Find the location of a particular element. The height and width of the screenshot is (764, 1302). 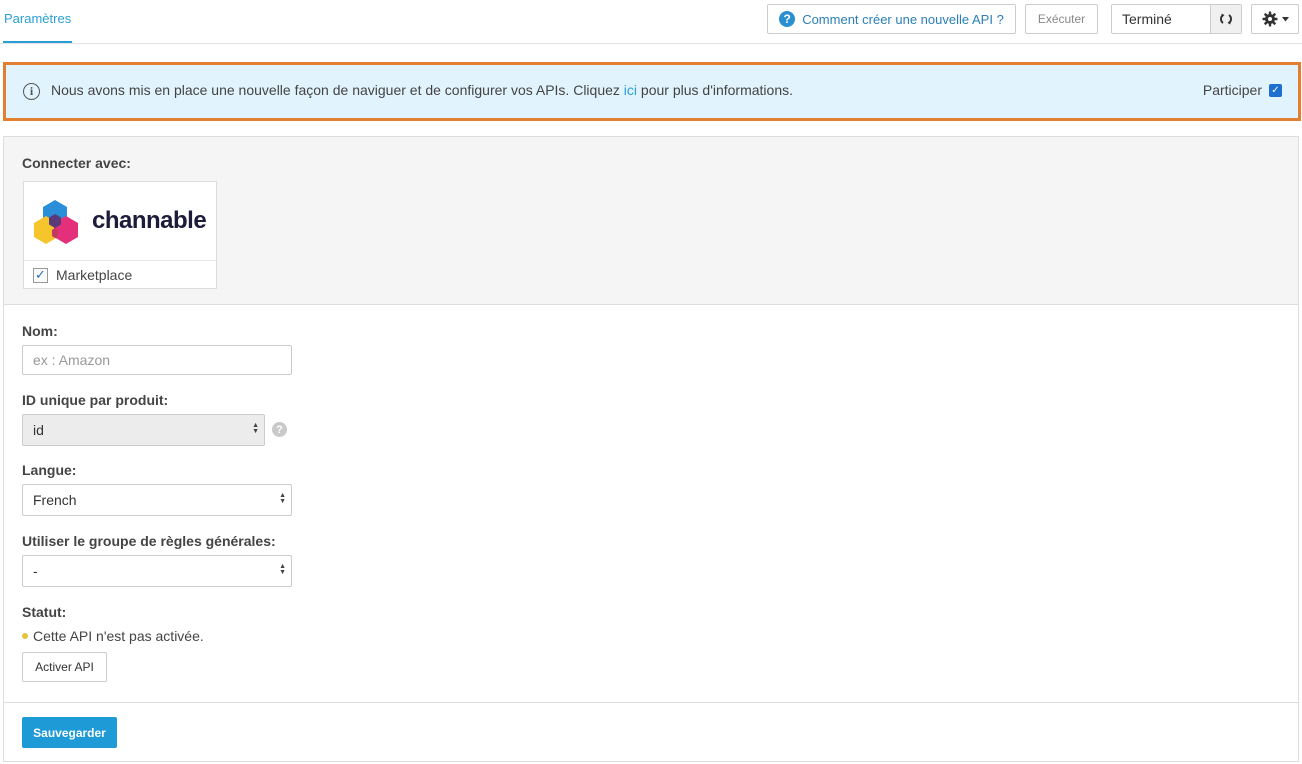

question-icon: ? is located at coordinates (787, 19).